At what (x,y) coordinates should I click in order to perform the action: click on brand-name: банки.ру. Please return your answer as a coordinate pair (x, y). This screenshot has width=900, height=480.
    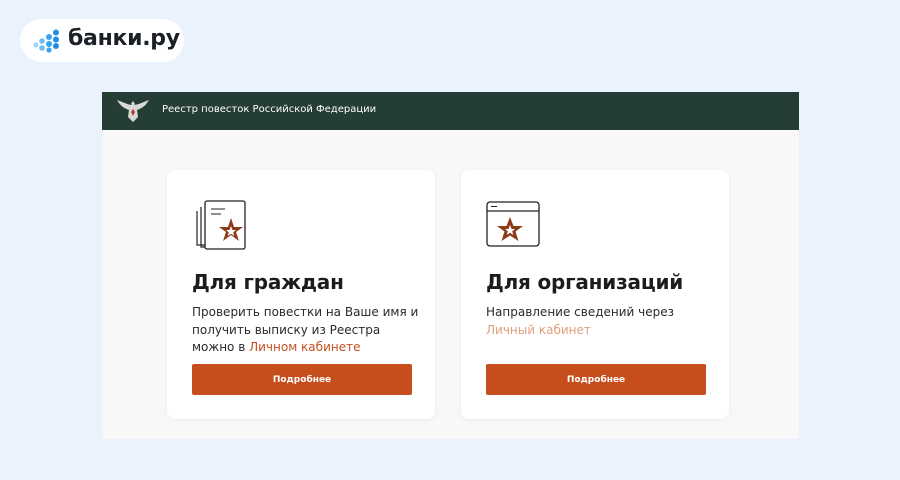
    Looking at the image, I should click on (124, 38).